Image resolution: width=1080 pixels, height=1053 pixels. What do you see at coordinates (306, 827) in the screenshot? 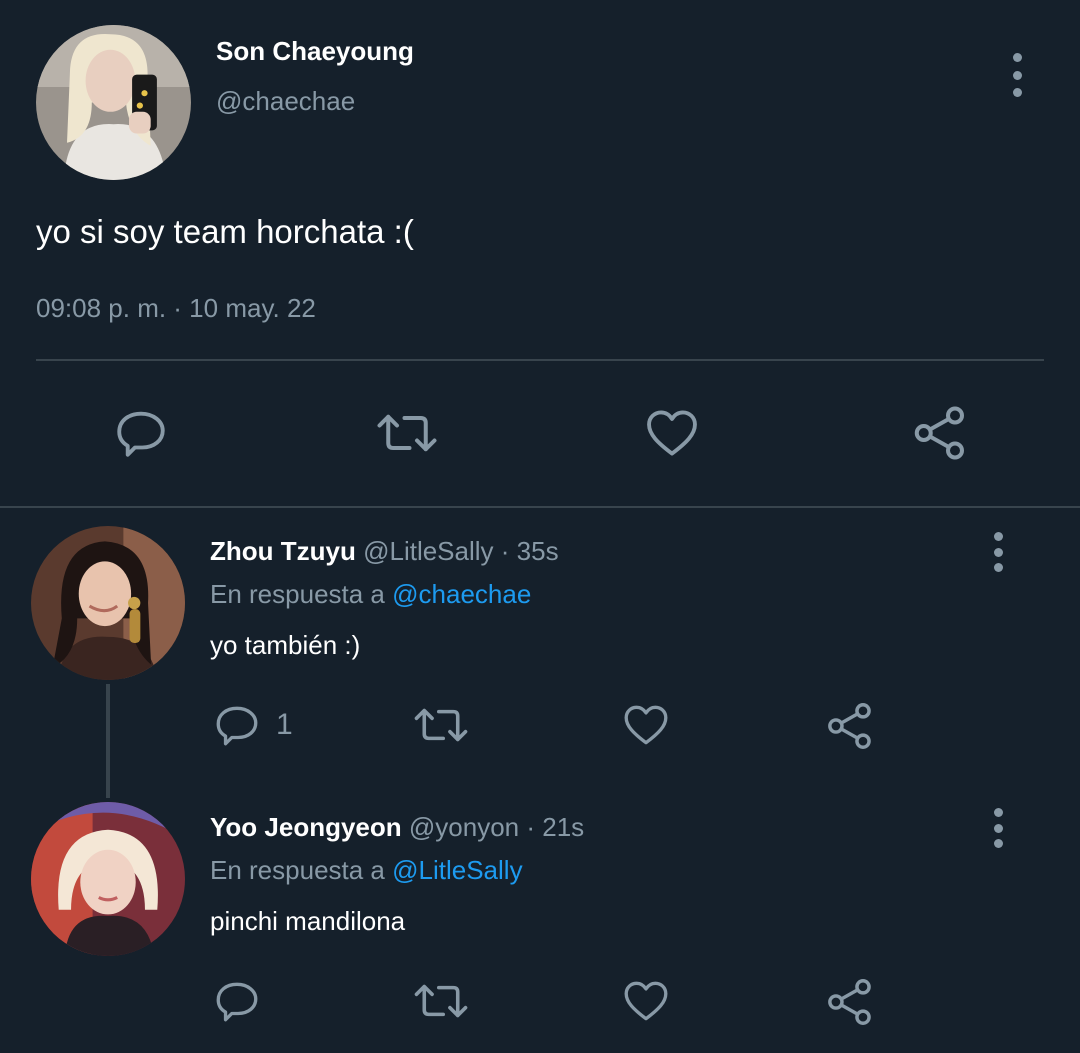
I see `reply-author-name: Yoo Jeongyeon` at bounding box center [306, 827].